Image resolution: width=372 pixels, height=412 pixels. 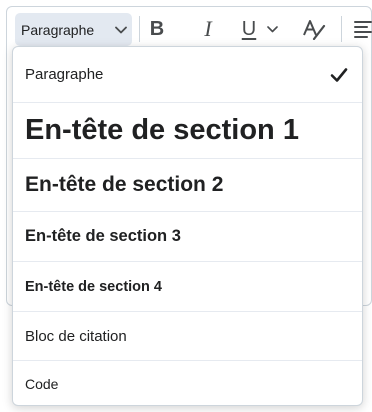 What do you see at coordinates (189, 28) in the screenshot?
I see `editor-toolbar: Paragraphe B I U` at bounding box center [189, 28].